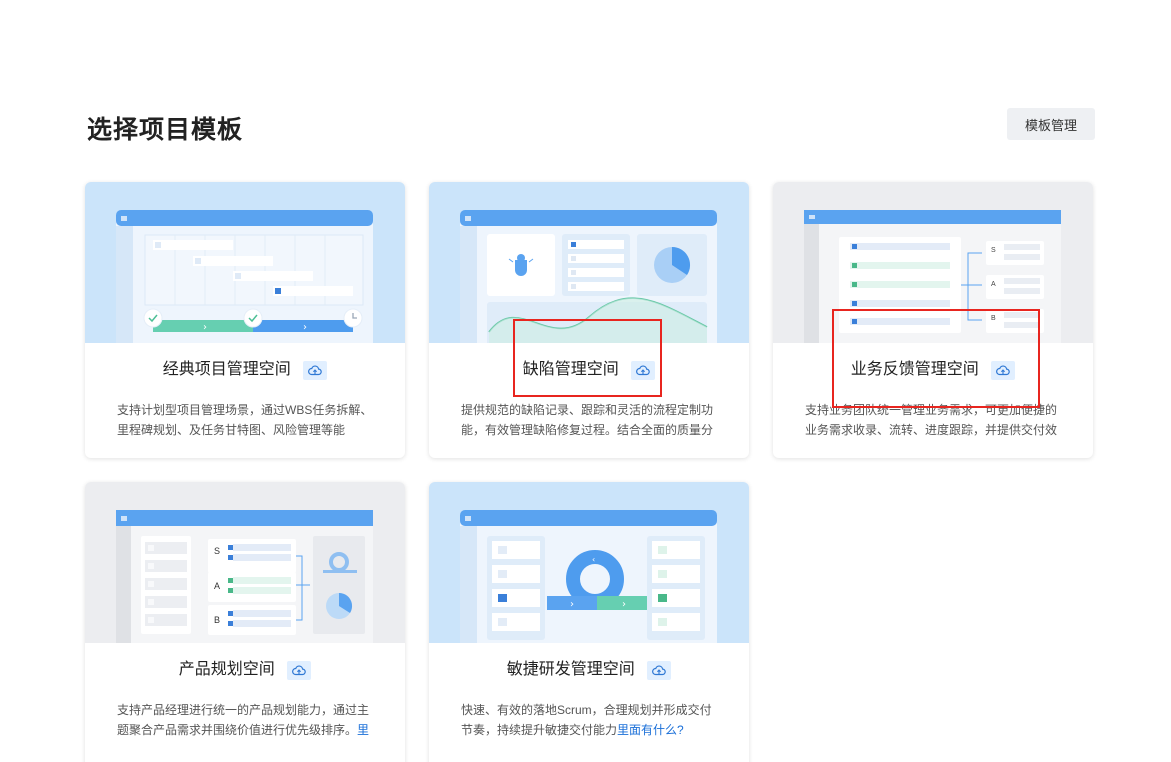 The image size is (1171, 762). Describe the element at coordinates (226, 369) in the screenshot. I see `template-name: 经典项目管理空间` at that location.